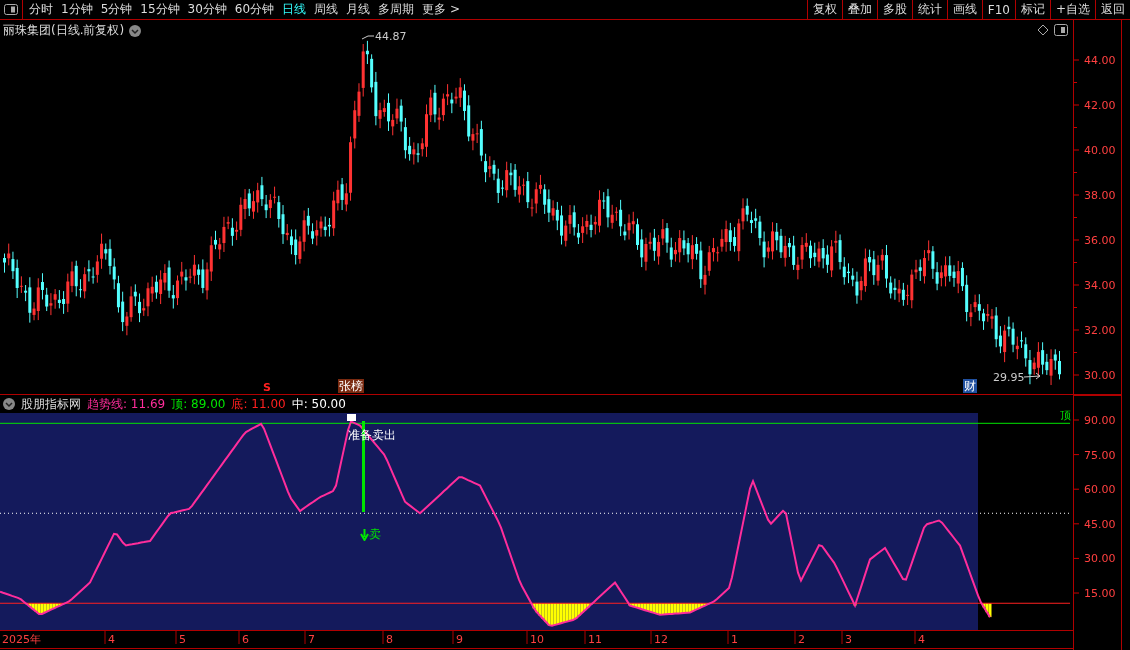 This screenshot has height=650, width=1130. I want to click on period-tab: 1分钟, so click(77, 9).